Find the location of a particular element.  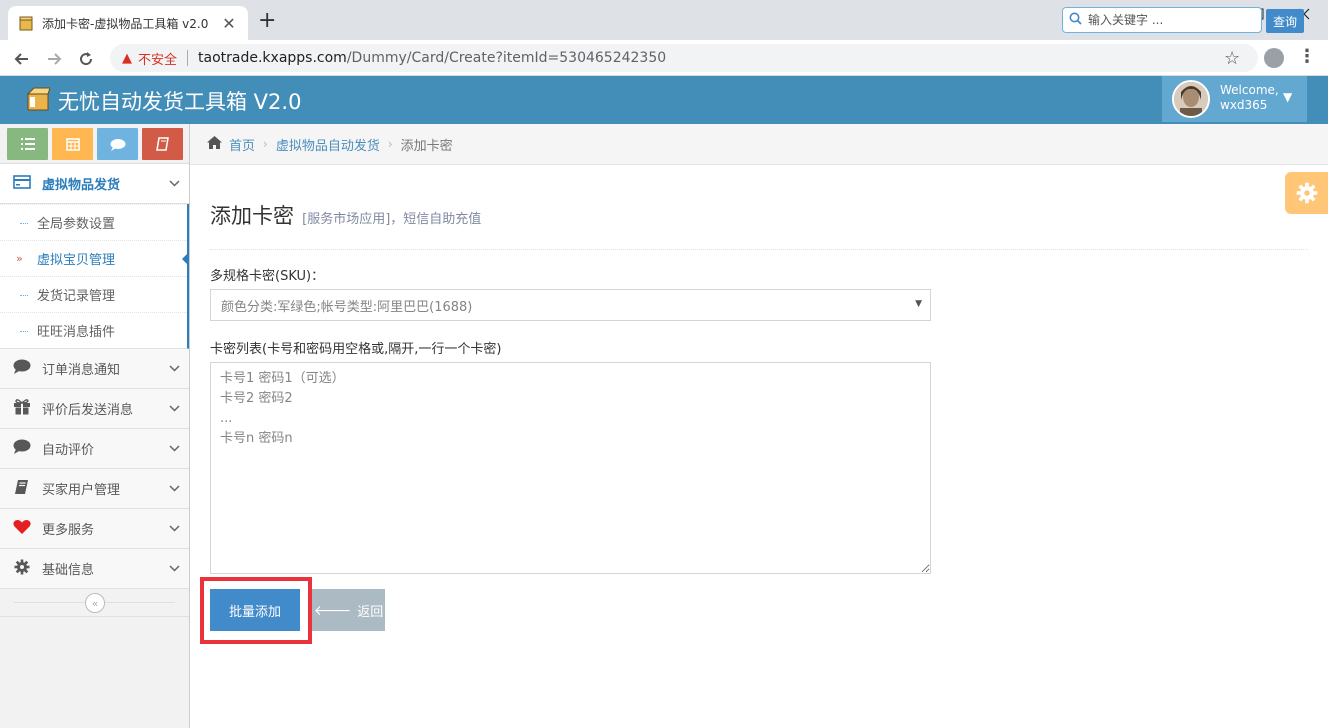

breadcrumb: 首页 › 虚拟物品自动发货 › 添加卡密 is located at coordinates (759, 144).